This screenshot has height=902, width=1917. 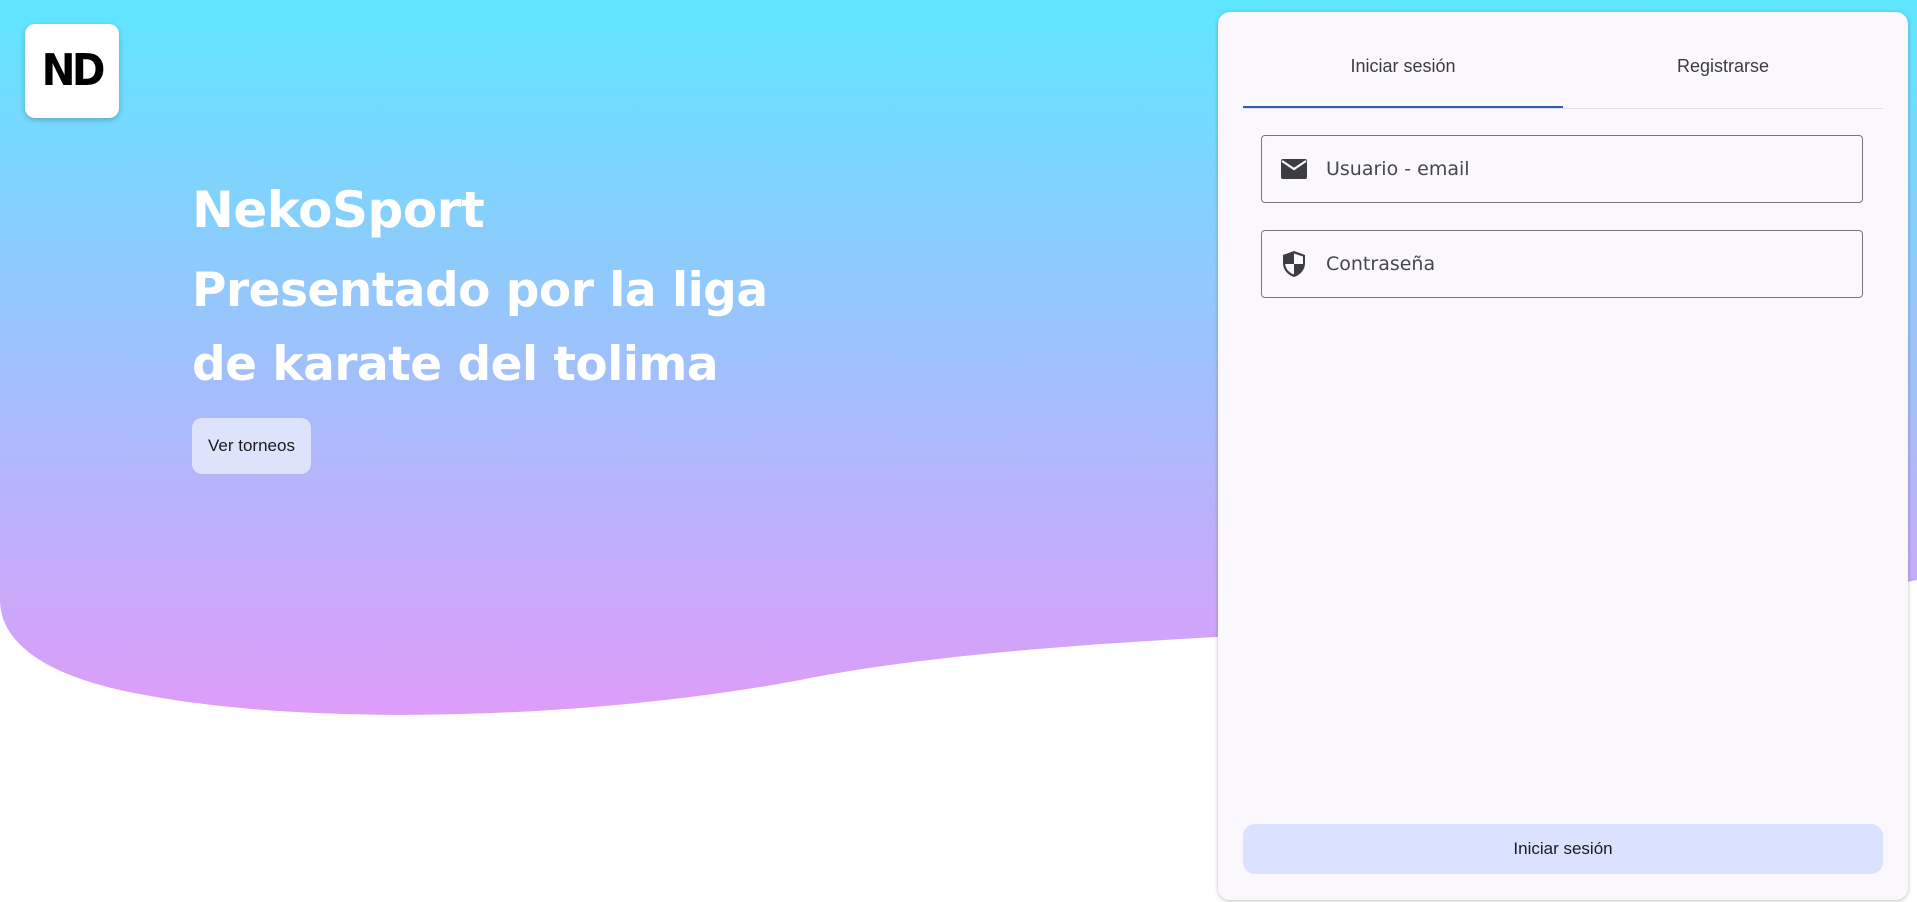 I want to click on password-input, so click(x=1586, y=264).